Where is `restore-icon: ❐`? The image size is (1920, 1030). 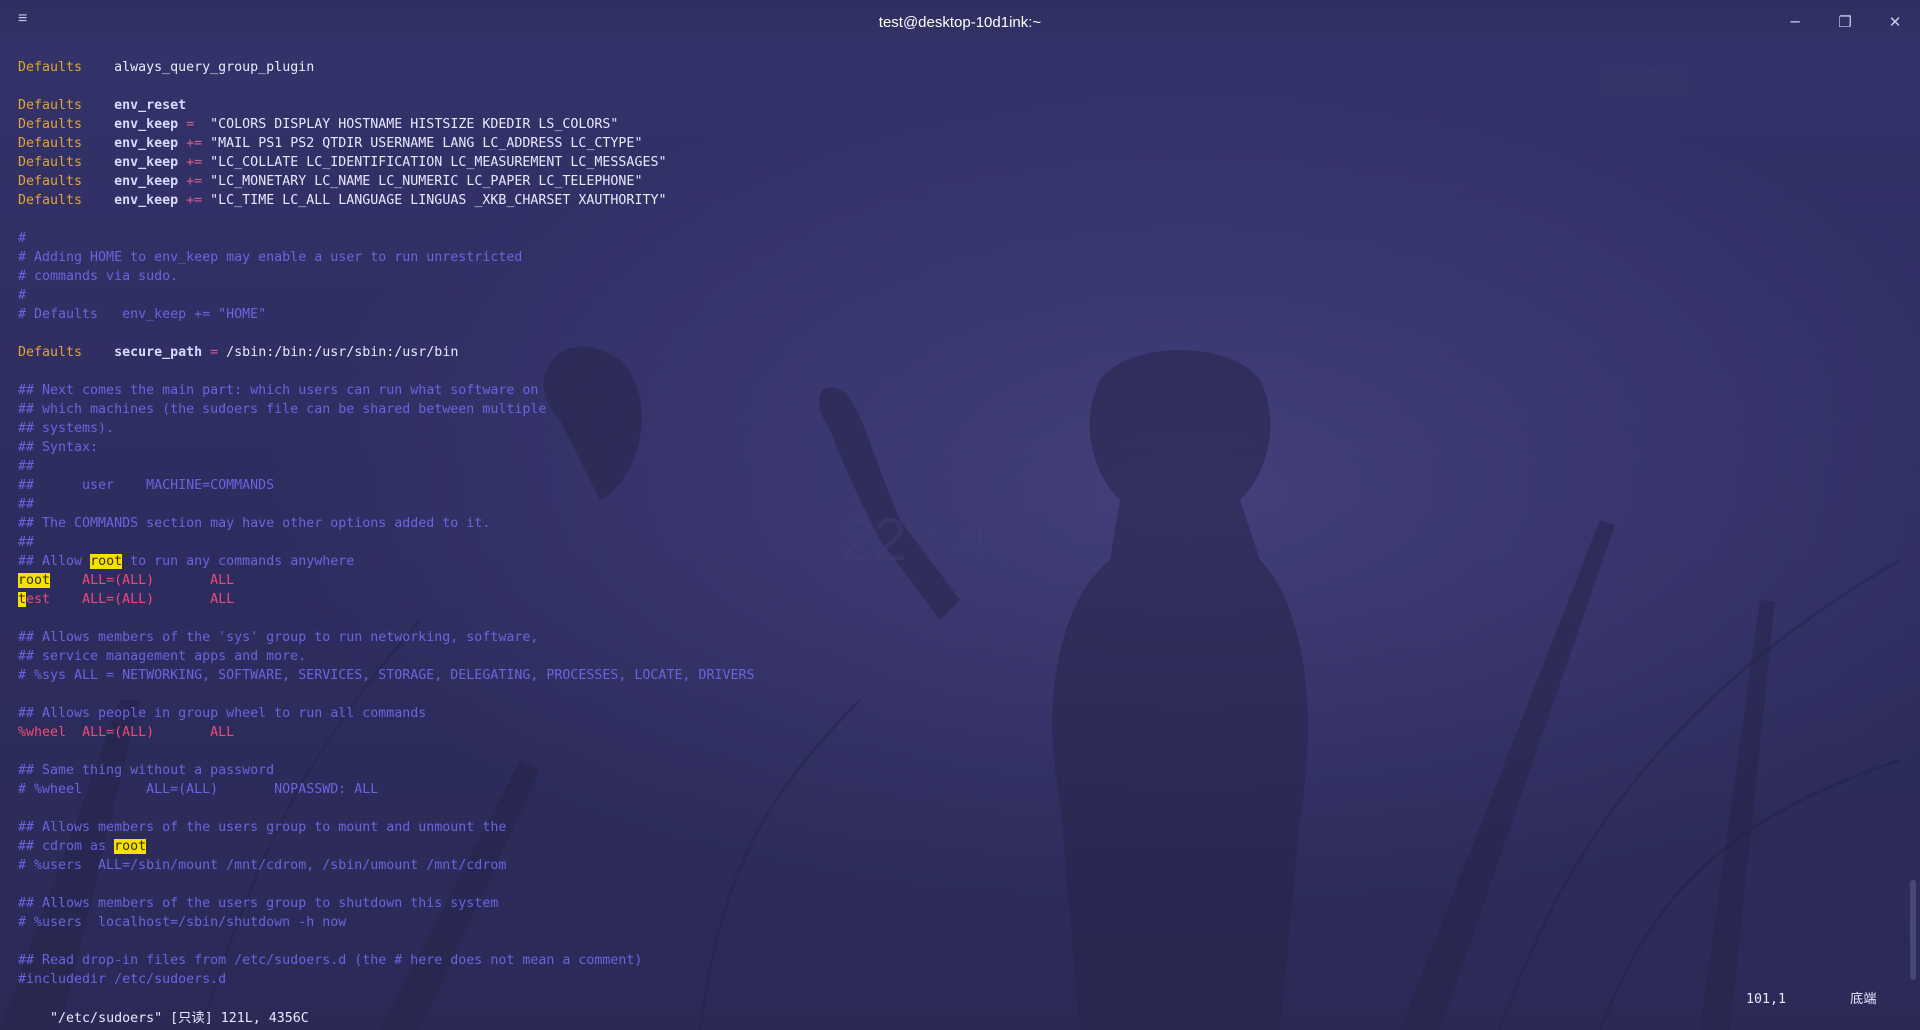 restore-icon: ❐ is located at coordinates (1845, 22).